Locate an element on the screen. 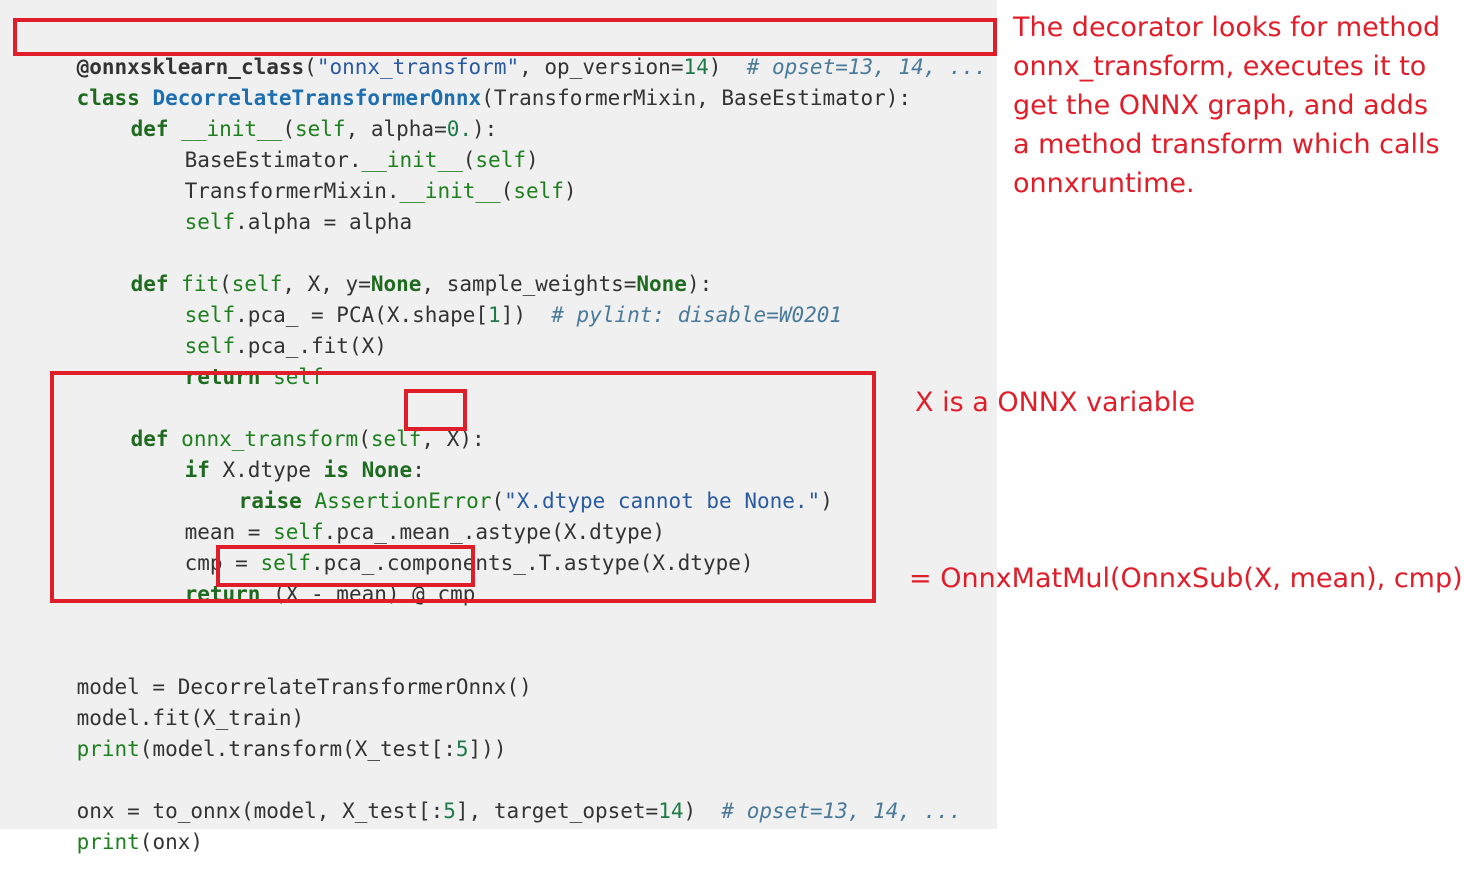 Image resolution: width=1464 pixels, height=889 pixels. matmul-annotation: = OnnxMatMul(OnnxSub(X, mean), cmp) is located at coordinates (1186, 578).